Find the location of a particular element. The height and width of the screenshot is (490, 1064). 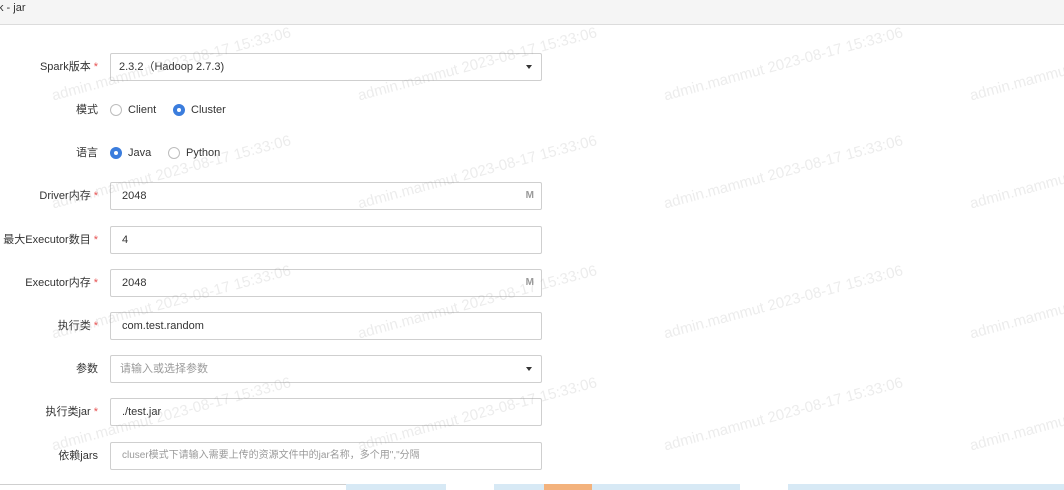

row-driver-memory: Driver内存 * 2048 M is located at coordinates (532, 196).